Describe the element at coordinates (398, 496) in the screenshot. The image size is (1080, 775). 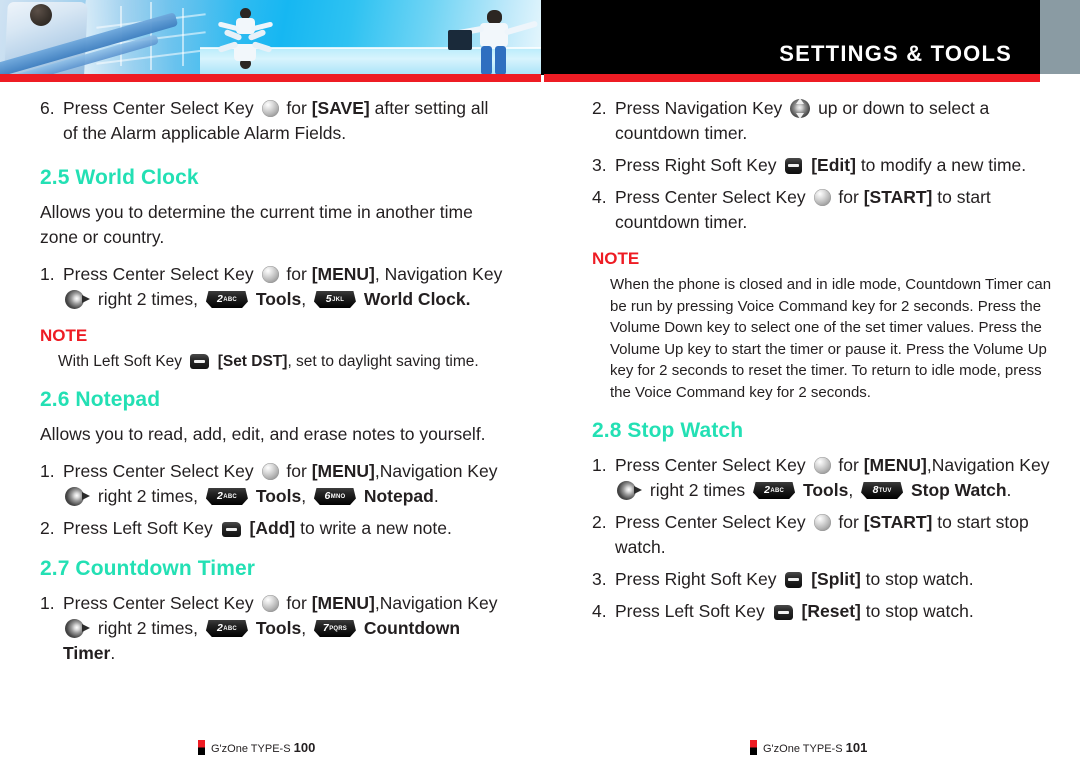
I see `menu-label-notepad: Notepad` at that location.